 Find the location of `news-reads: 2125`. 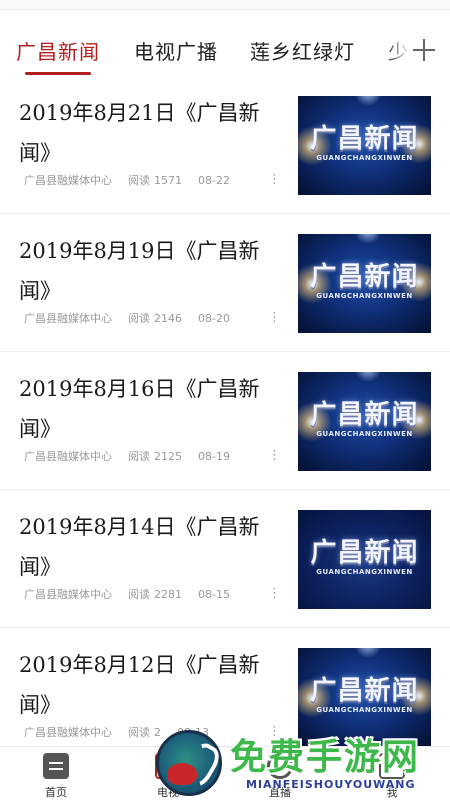

news-reads: 2125 is located at coordinates (168, 456).